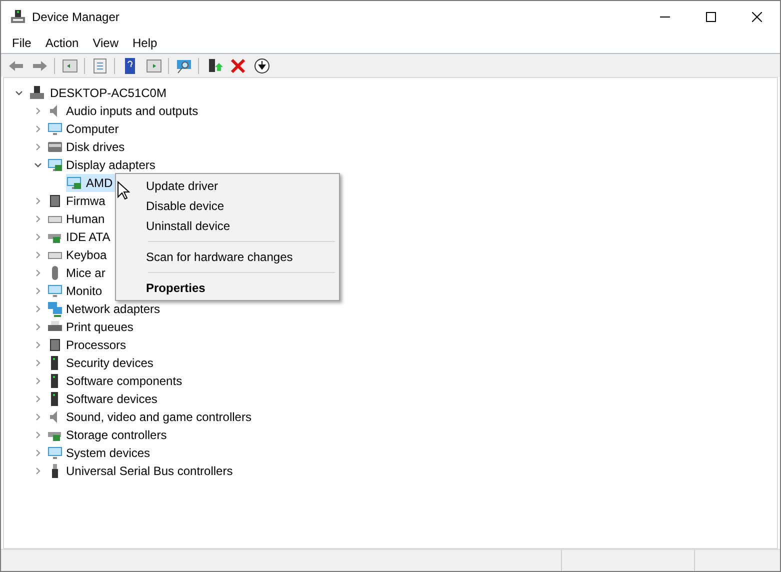 The width and height of the screenshot is (781, 572). Describe the element at coordinates (76, 17) in the screenshot. I see `window-title: Device Manager` at that location.